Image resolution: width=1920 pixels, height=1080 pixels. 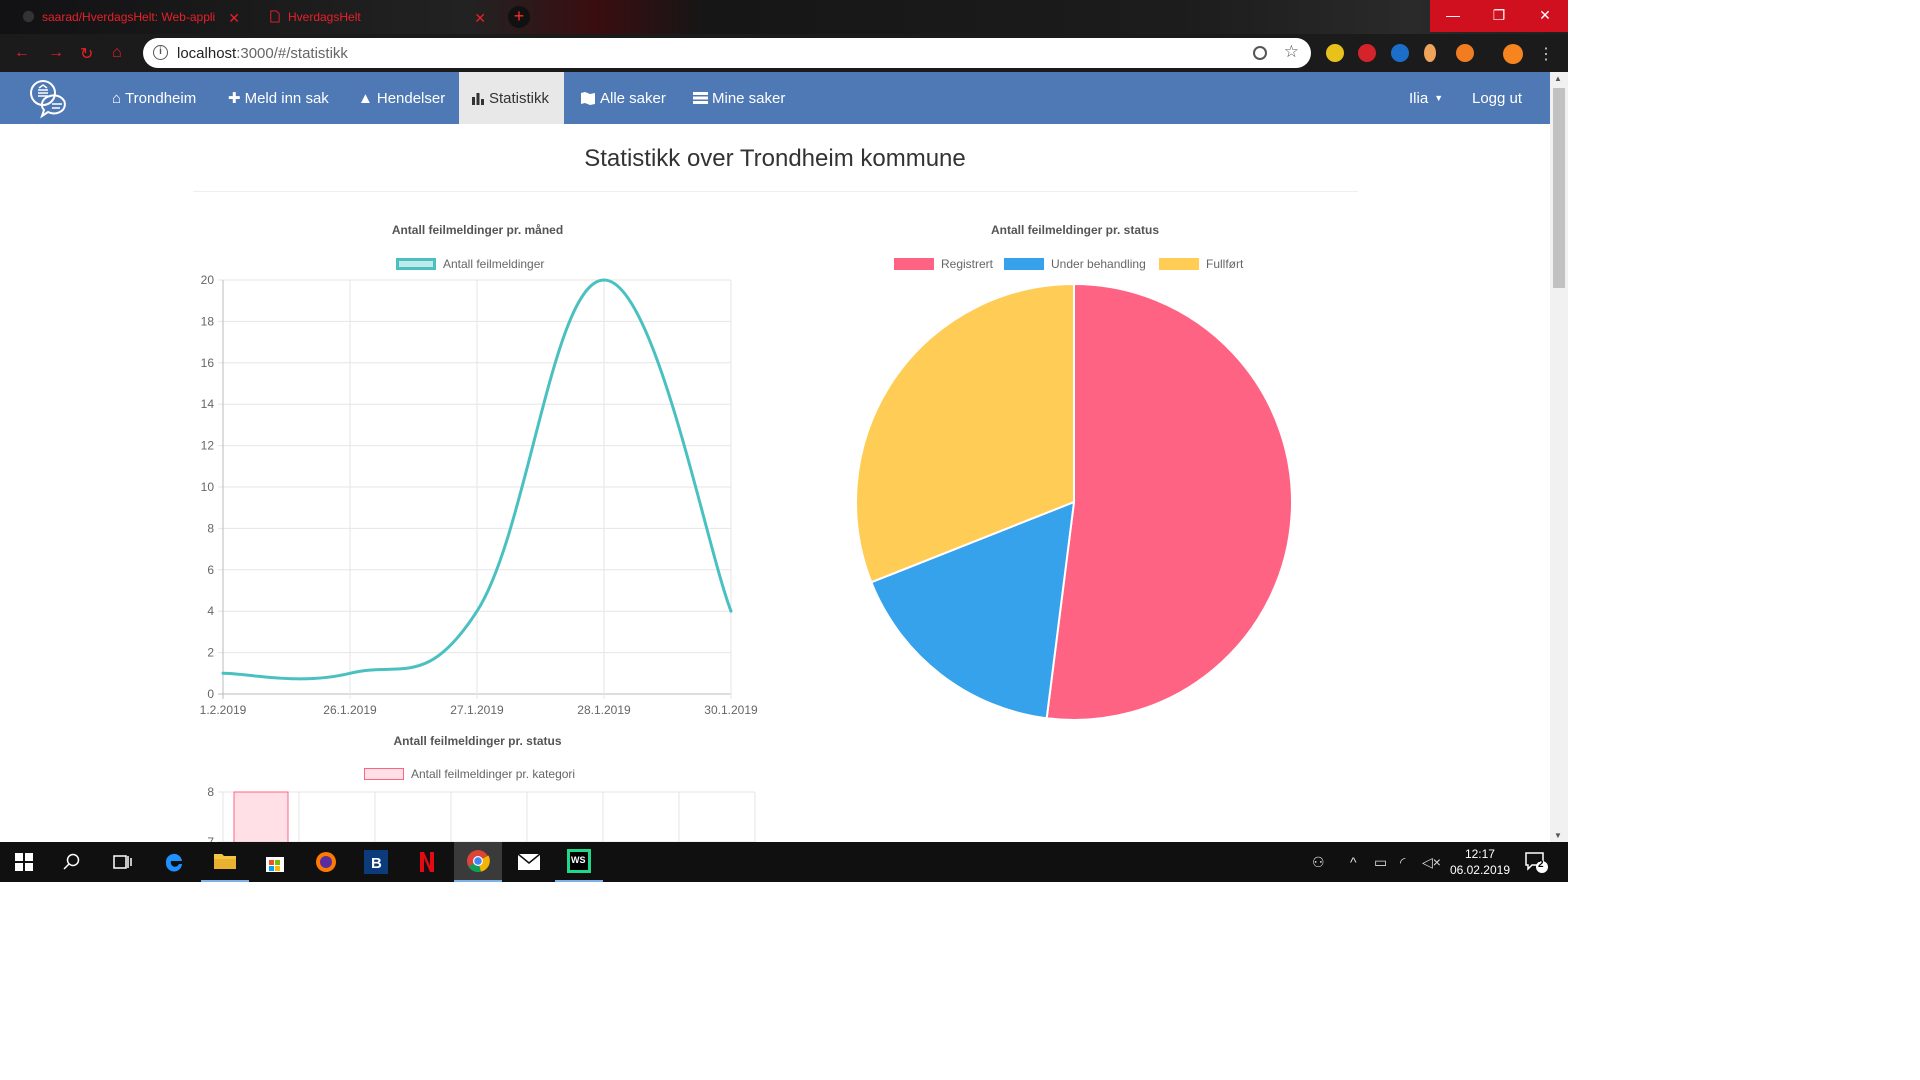 What do you see at coordinates (134, 17) in the screenshot?
I see `browser-tab-github: saarad/HverdagsHelt: Web-appli ✕` at bounding box center [134, 17].